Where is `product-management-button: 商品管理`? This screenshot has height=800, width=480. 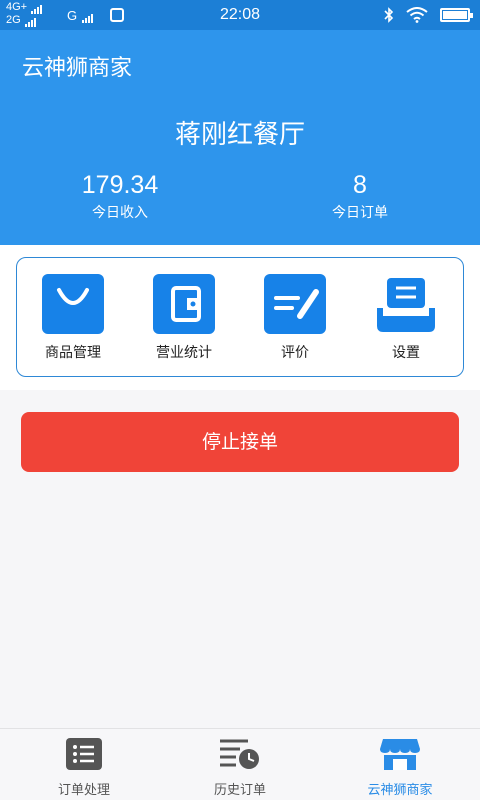
product-management-button: 商品管理 is located at coordinates (73, 318).